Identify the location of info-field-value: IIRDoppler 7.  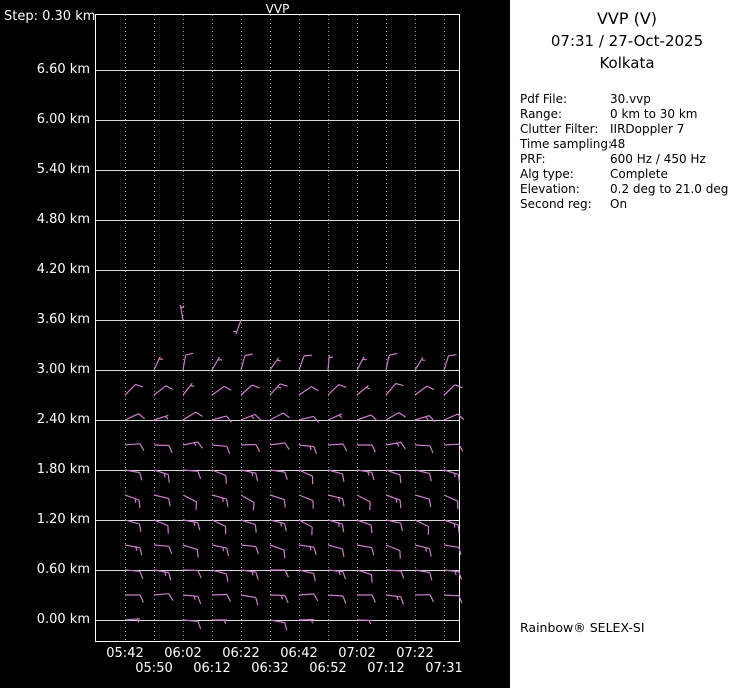
(647, 129).